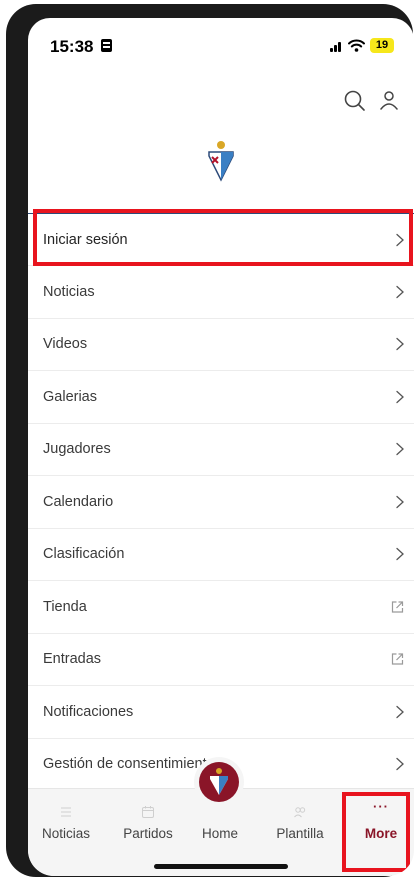  Describe the element at coordinates (65, 344) in the screenshot. I see `menu-item-label: Videos` at that location.